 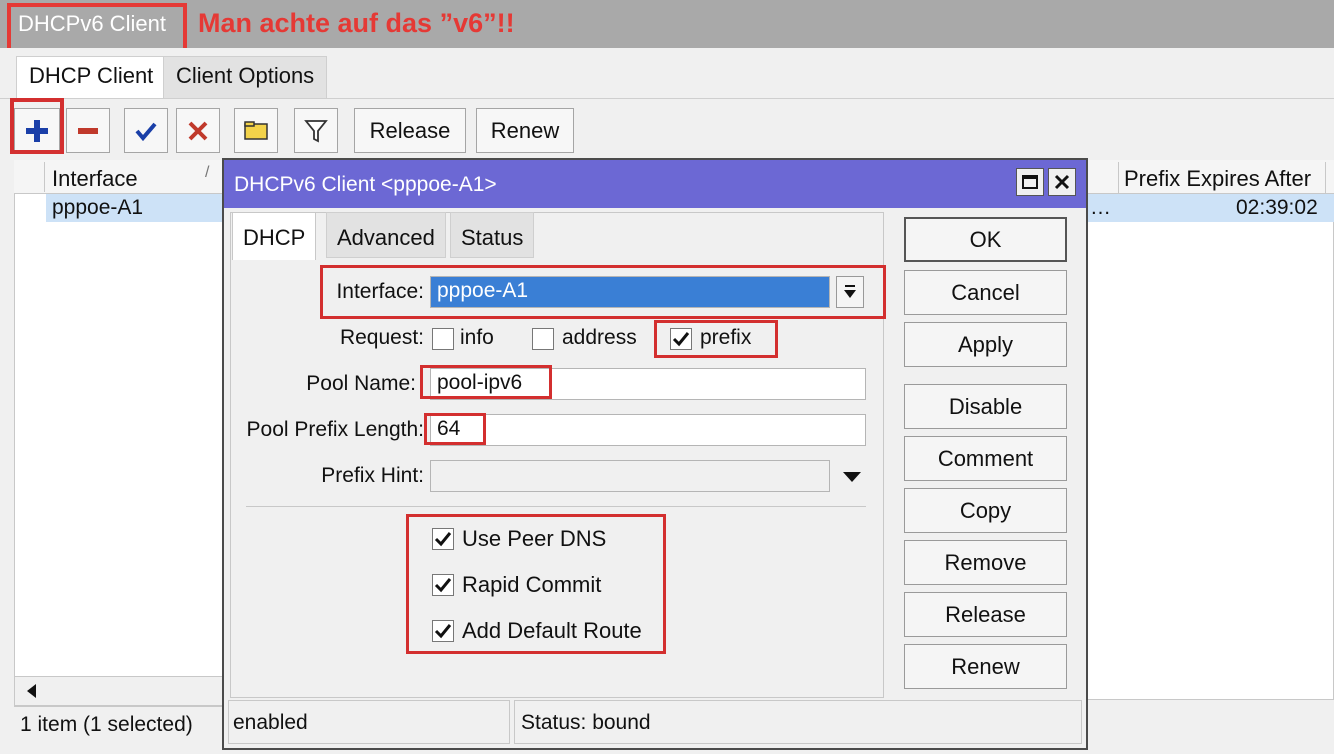 I want to click on row-prefix-expires: 02:39:02, so click(x=1277, y=207).